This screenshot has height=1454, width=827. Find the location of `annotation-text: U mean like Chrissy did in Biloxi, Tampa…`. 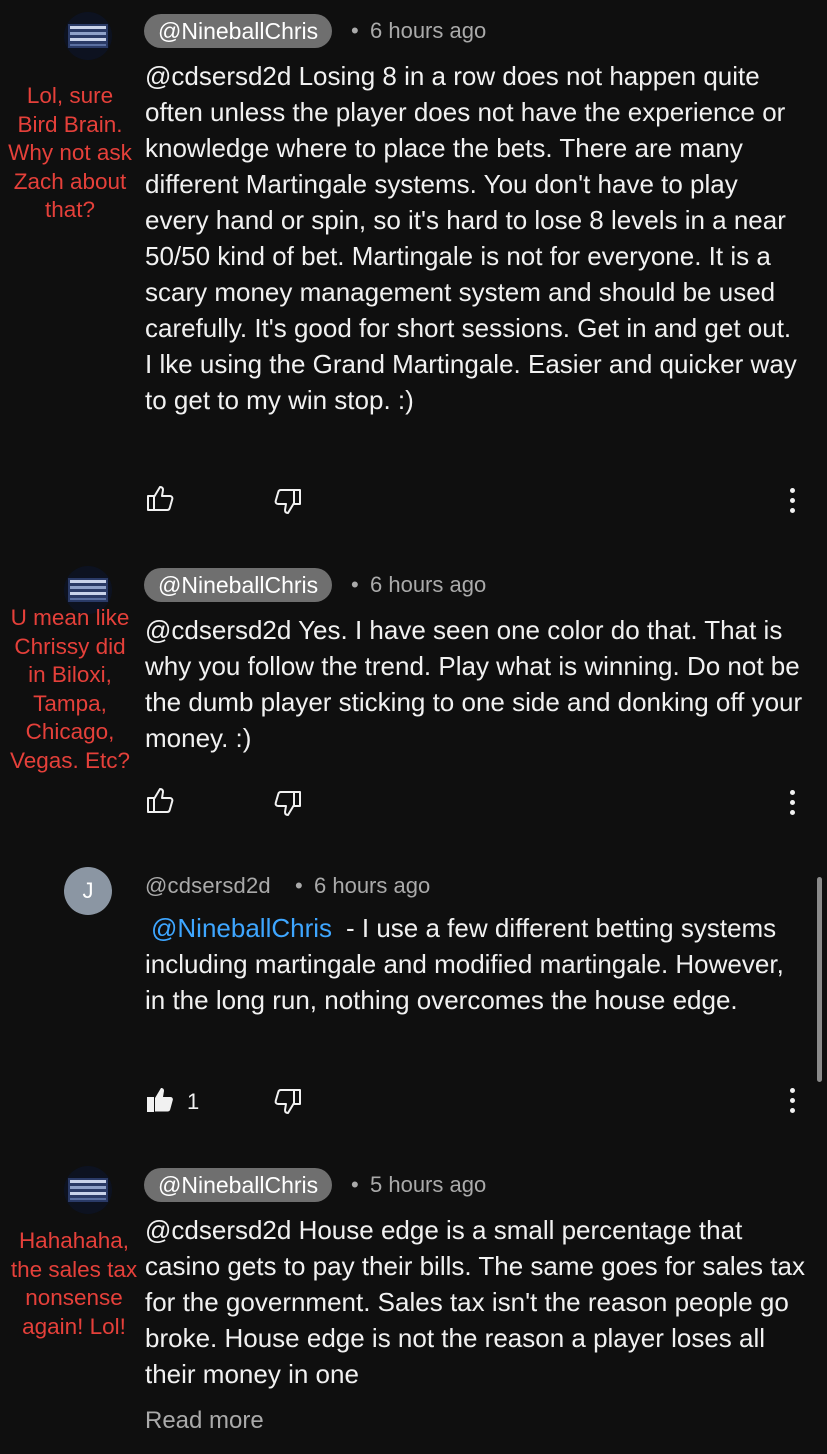

annotation-text: U mean like Chrissy did in Biloxi, Tampa… is located at coordinates (70, 689).